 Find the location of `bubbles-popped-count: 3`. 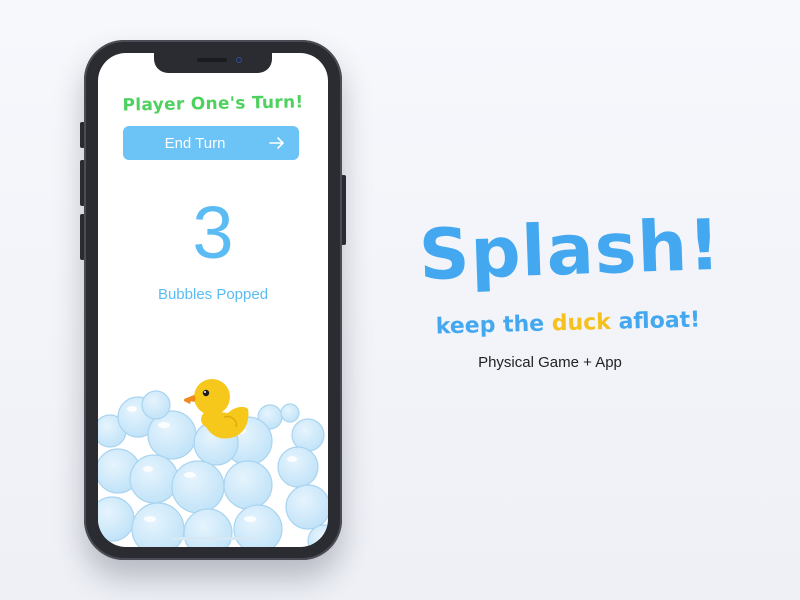

bubbles-popped-count: 3 is located at coordinates (213, 232).